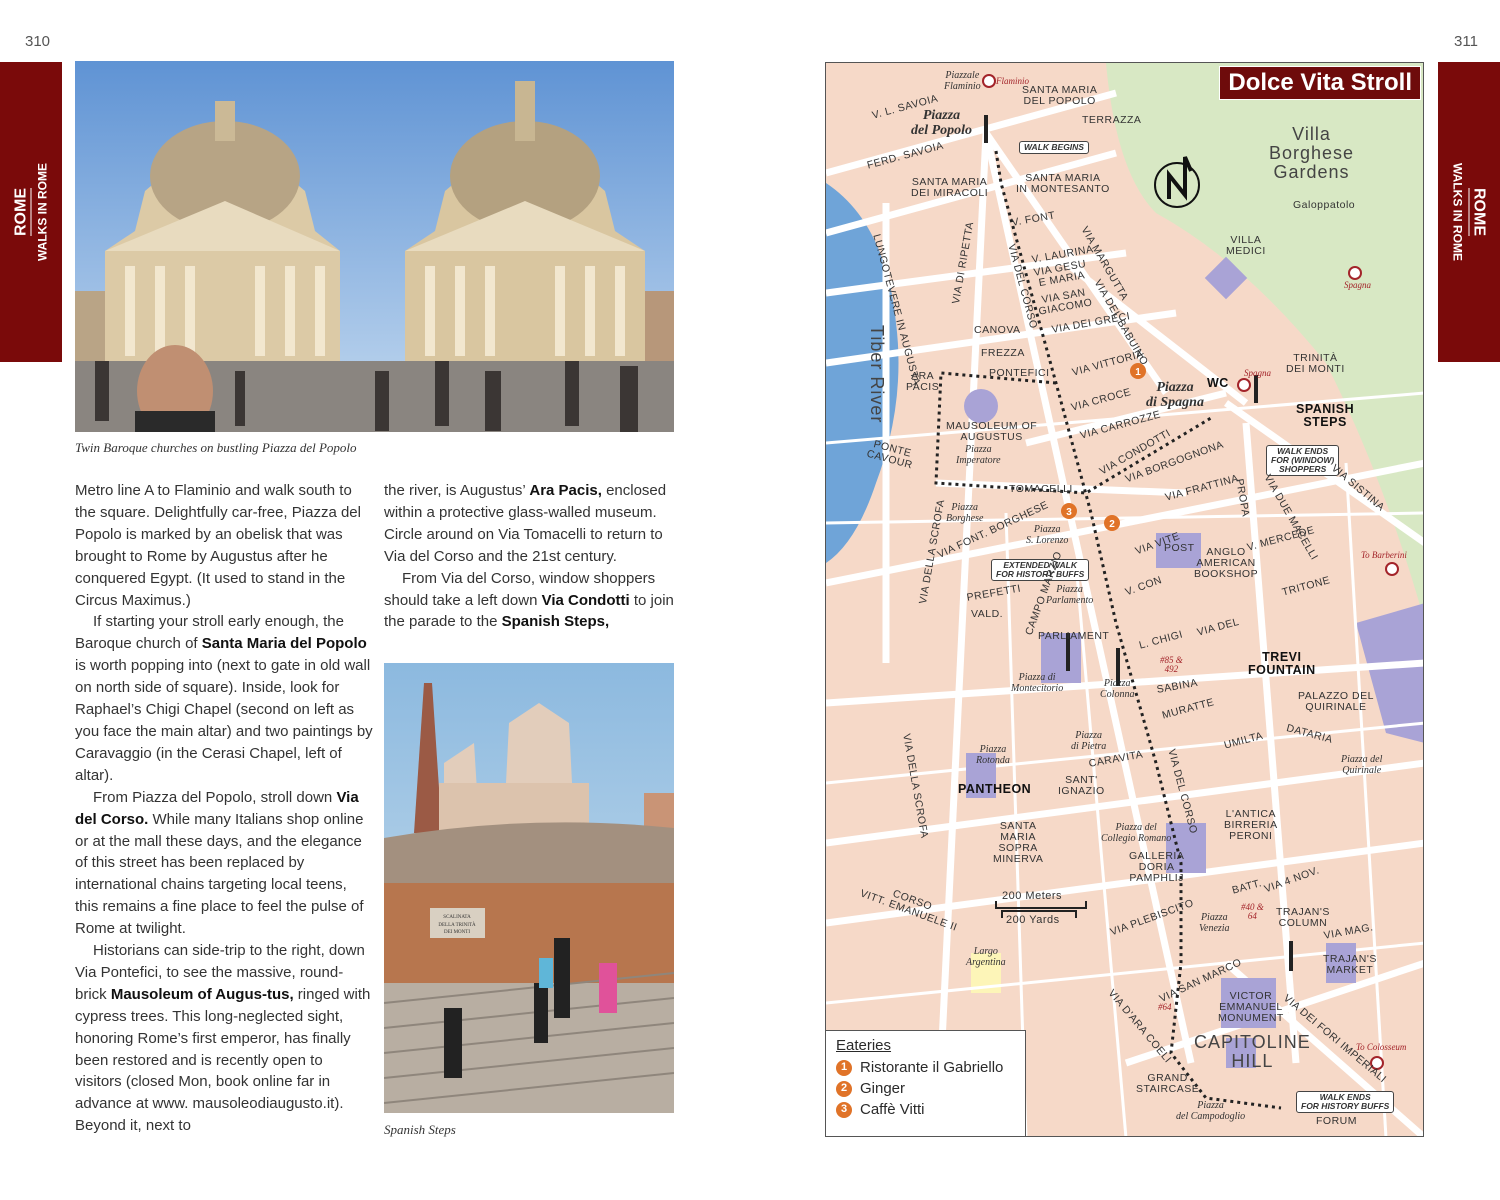 The height and width of the screenshot is (1200, 1500). What do you see at coordinates (1389, 673) in the screenshot?
I see `quirinale-building` at bounding box center [1389, 673].